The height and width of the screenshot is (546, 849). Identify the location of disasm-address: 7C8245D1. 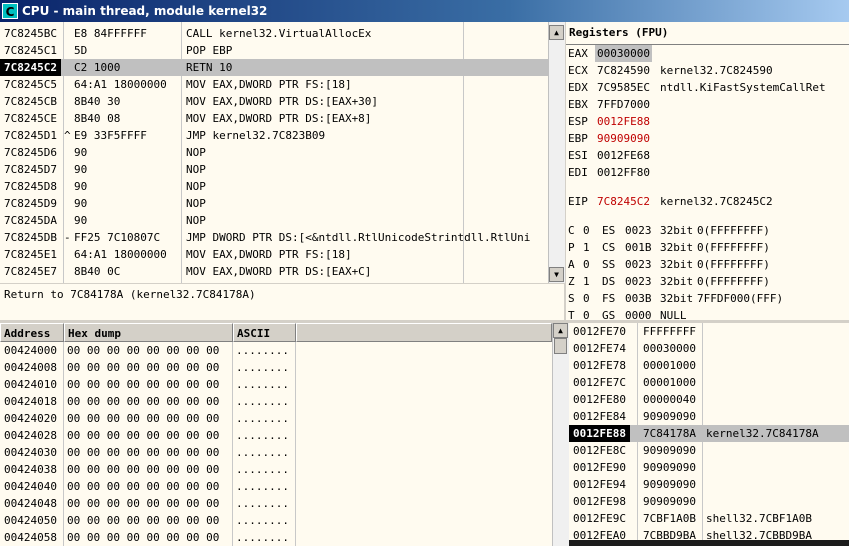
(30, 135).